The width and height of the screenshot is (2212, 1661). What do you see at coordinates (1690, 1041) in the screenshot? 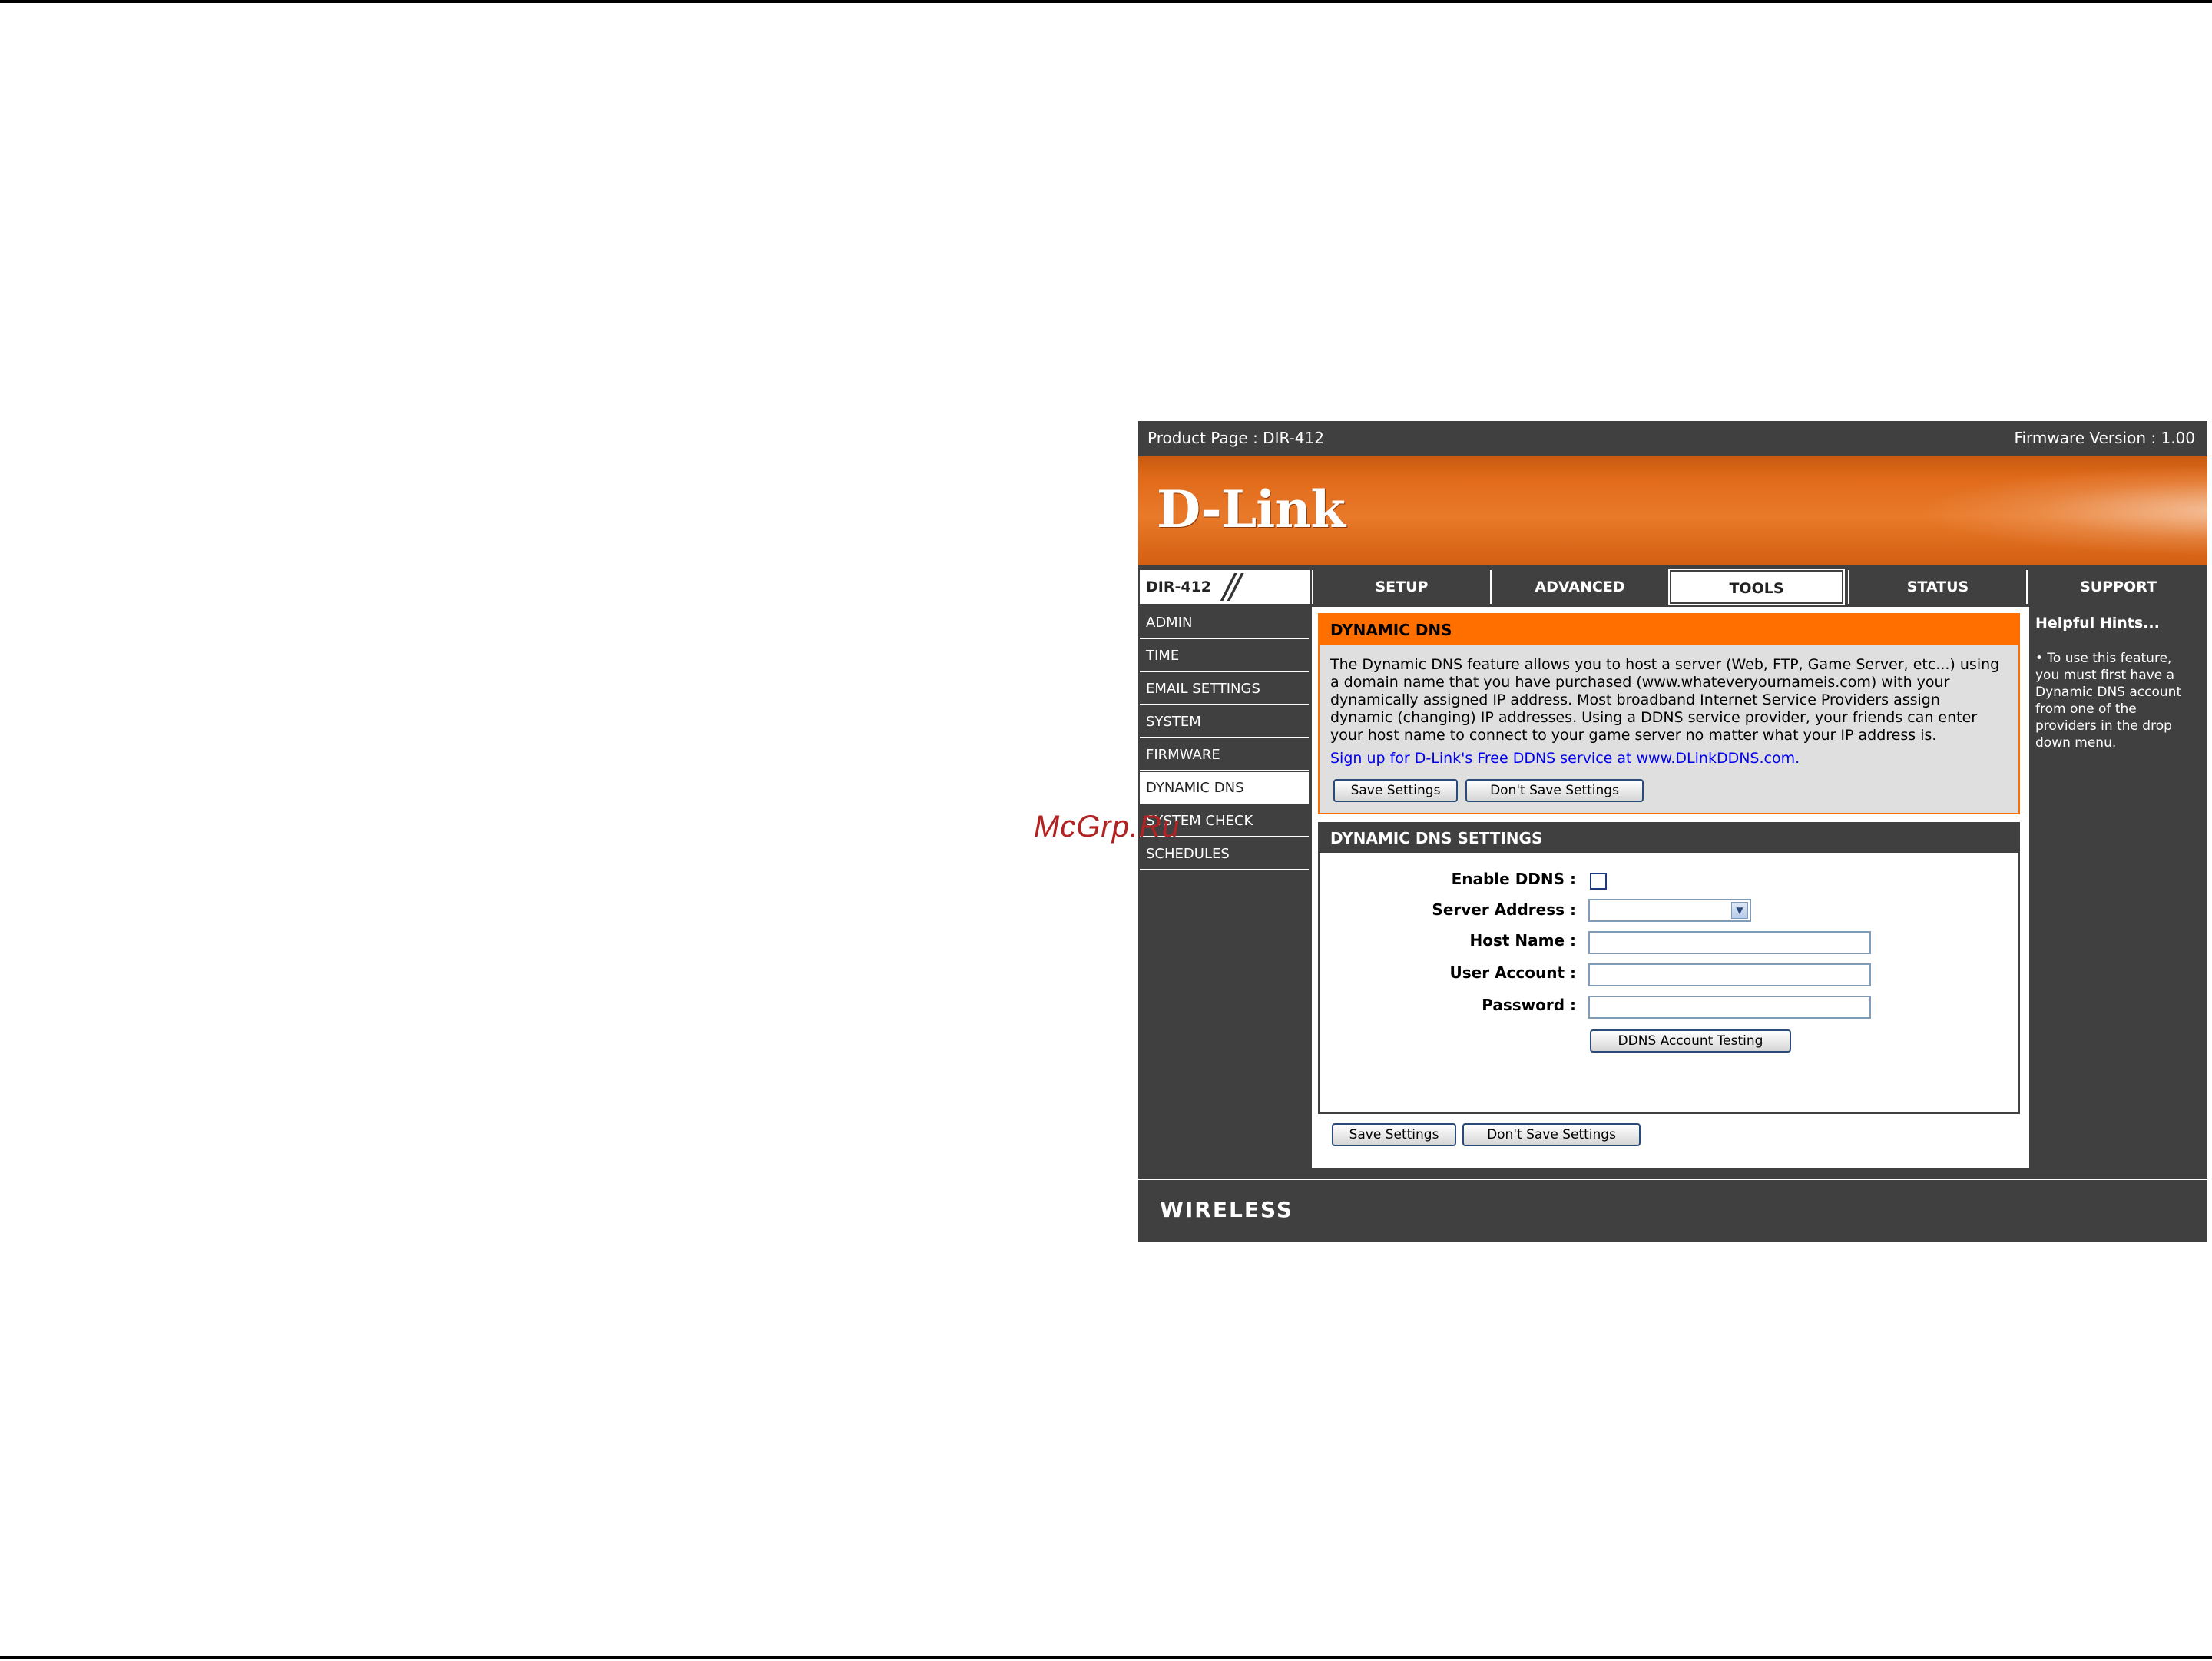
I see `ddns-account-testing-button: DDNS Account Testing` at bounding box center [1690, 1041].